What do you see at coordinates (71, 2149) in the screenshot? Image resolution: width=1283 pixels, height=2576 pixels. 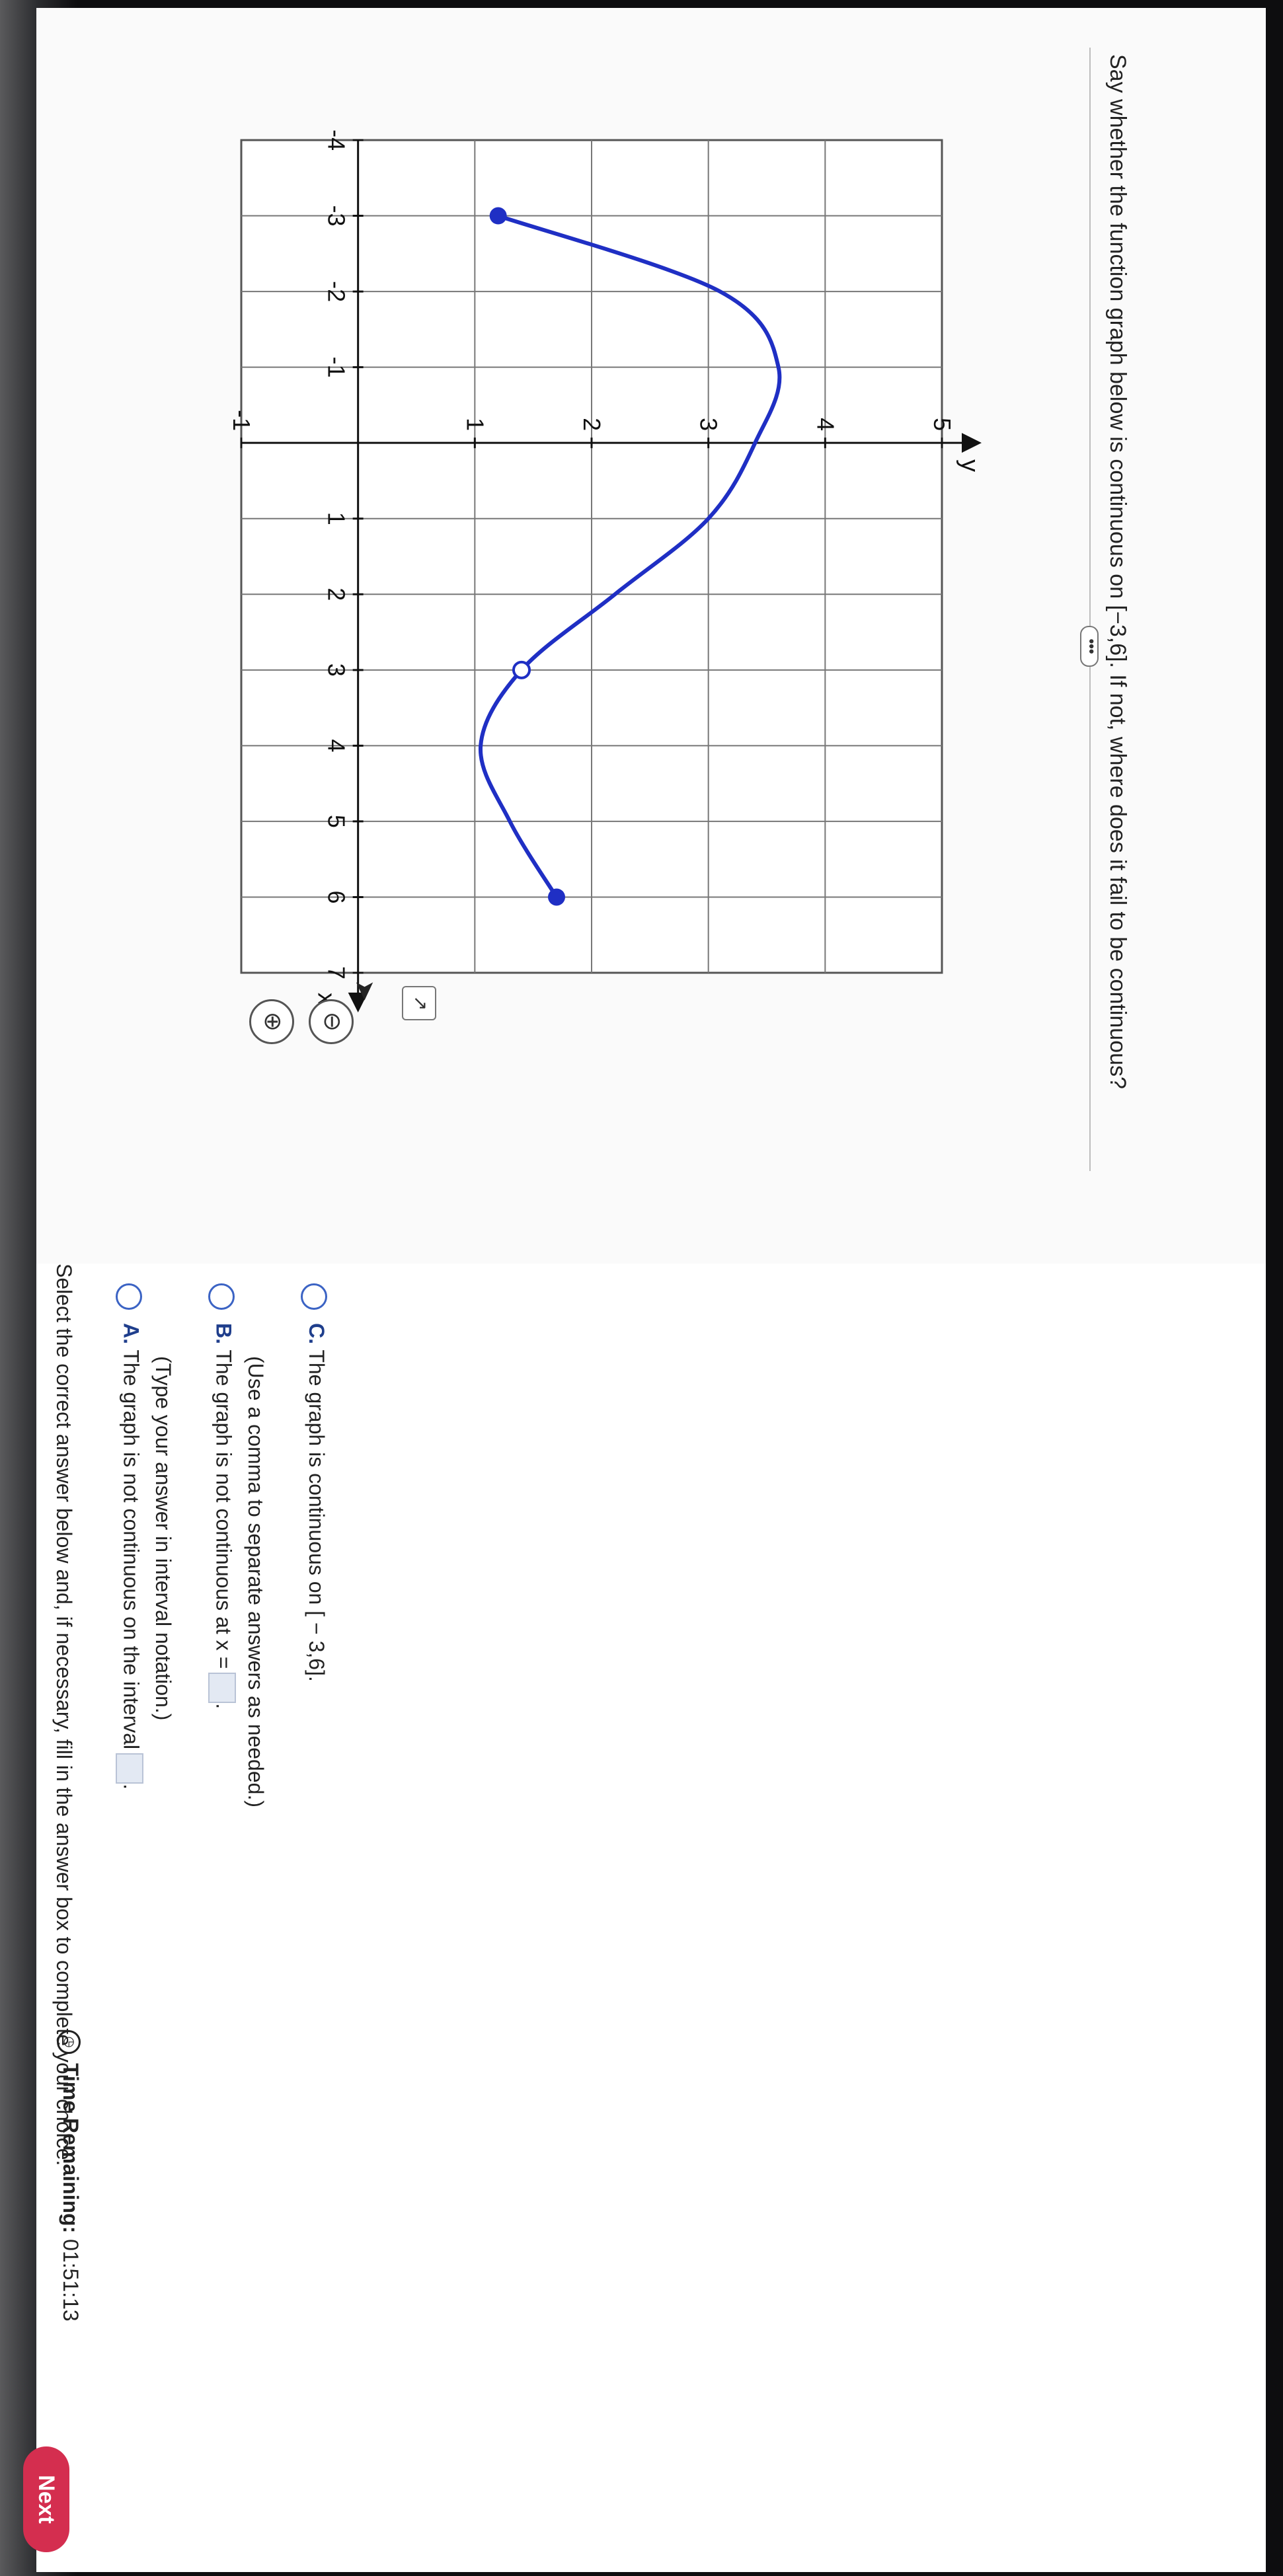 I see `timer-label: Time Remaining:` at bounding box center [71, 2149].